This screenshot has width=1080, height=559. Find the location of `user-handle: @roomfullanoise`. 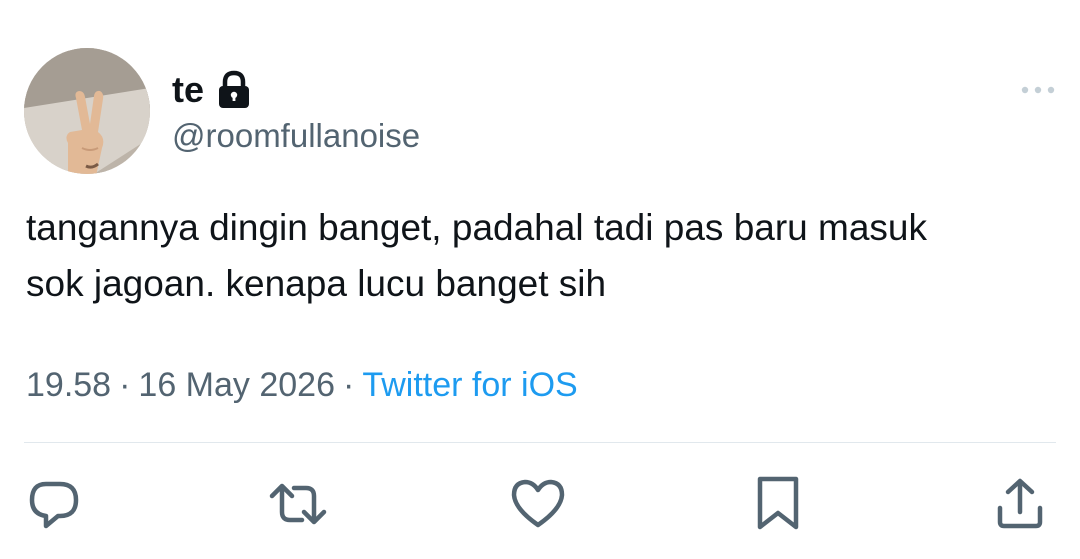

user-handle: @roomfullanoise is located at coordinates (296, 136).